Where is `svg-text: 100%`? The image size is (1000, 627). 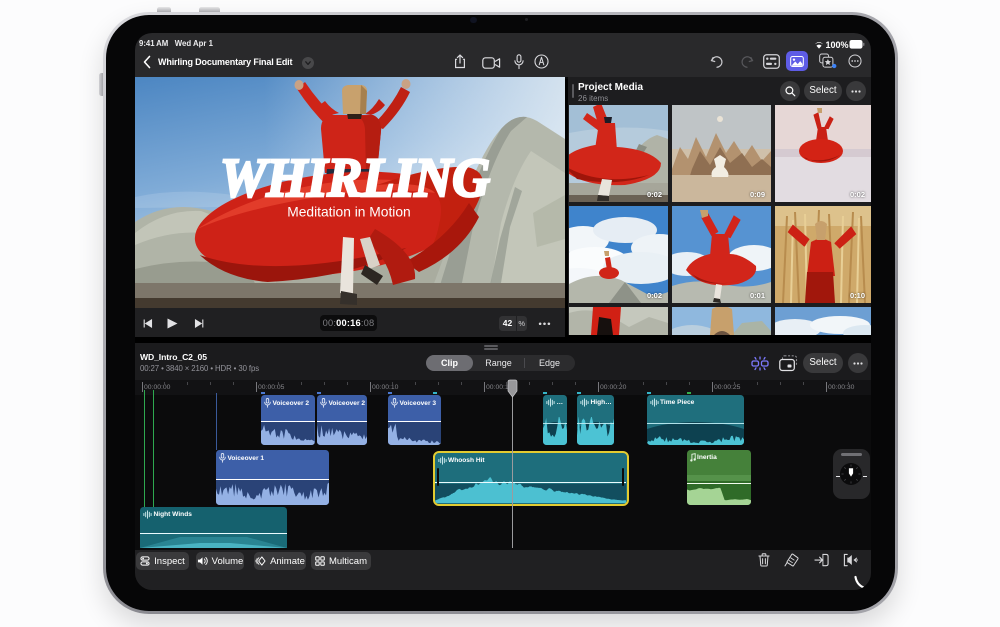 svg-text: 100% is located at coordinates (837, 45).